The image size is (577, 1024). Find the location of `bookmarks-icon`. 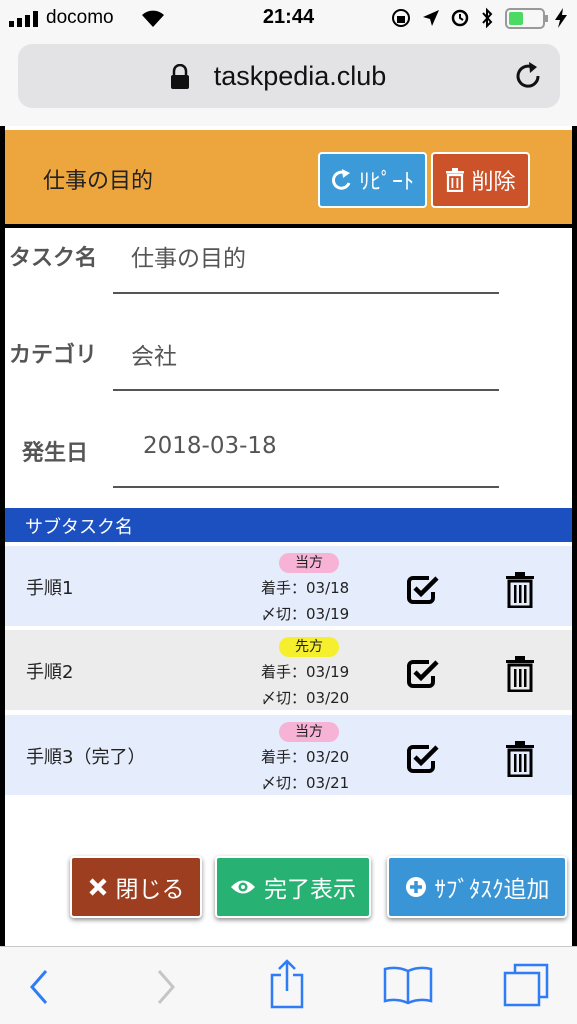

bookmarks-icon is located at coordinates (408, 985).